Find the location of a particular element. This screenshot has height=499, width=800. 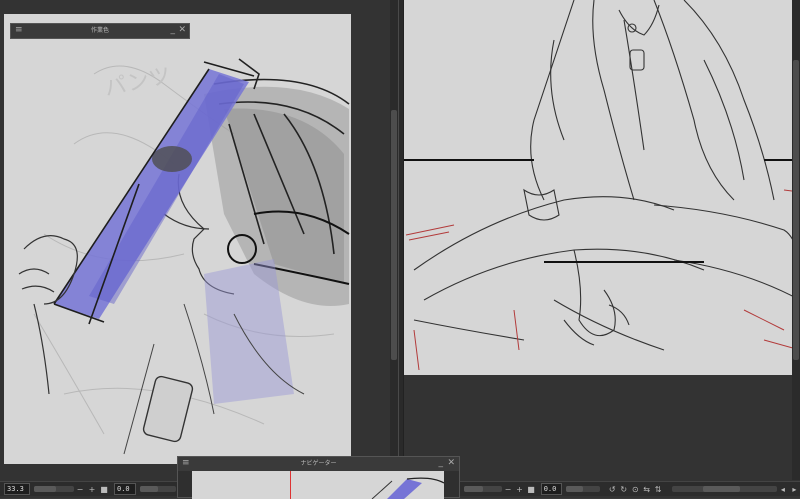

navigator-thumbnail is located at coordinates (407, 488).